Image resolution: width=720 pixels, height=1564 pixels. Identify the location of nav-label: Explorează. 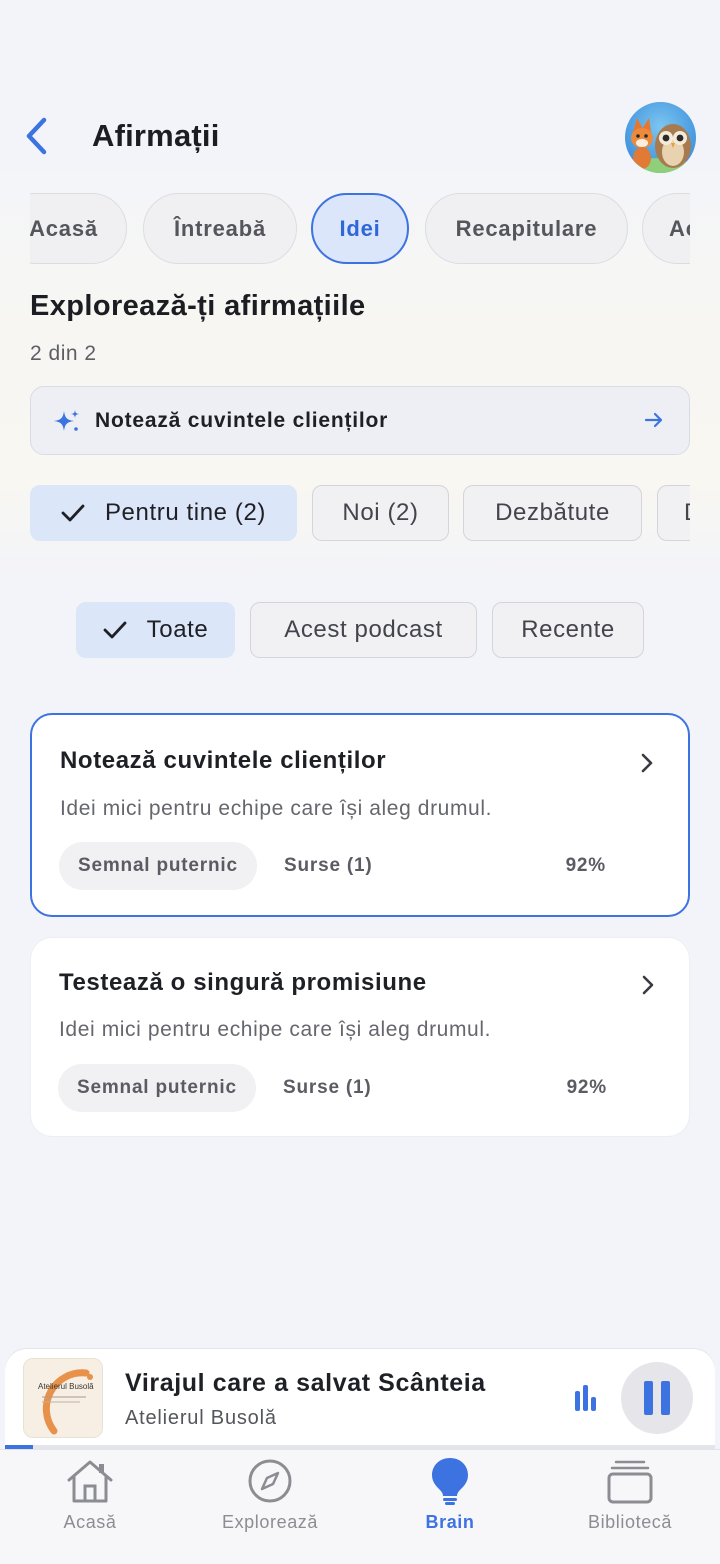
(270, 1522).